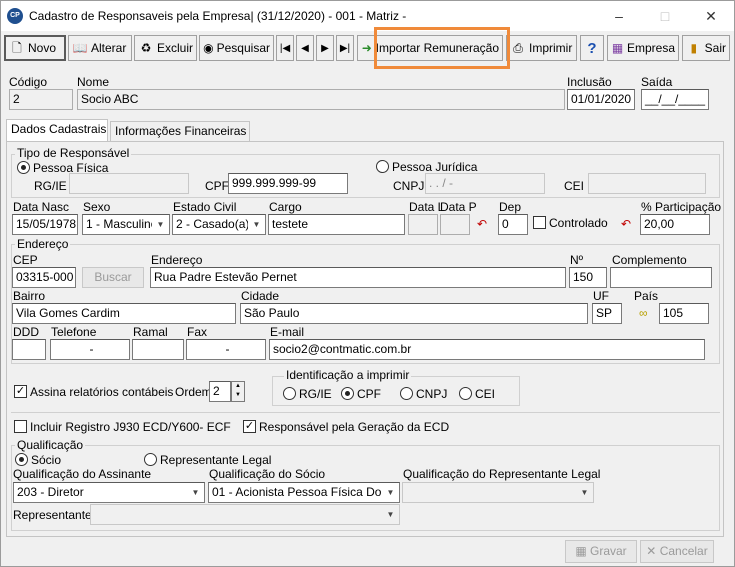 This screenshot has height=567, width=735. I want to click on identificacao-cnpj-radio, so click(406, 393).